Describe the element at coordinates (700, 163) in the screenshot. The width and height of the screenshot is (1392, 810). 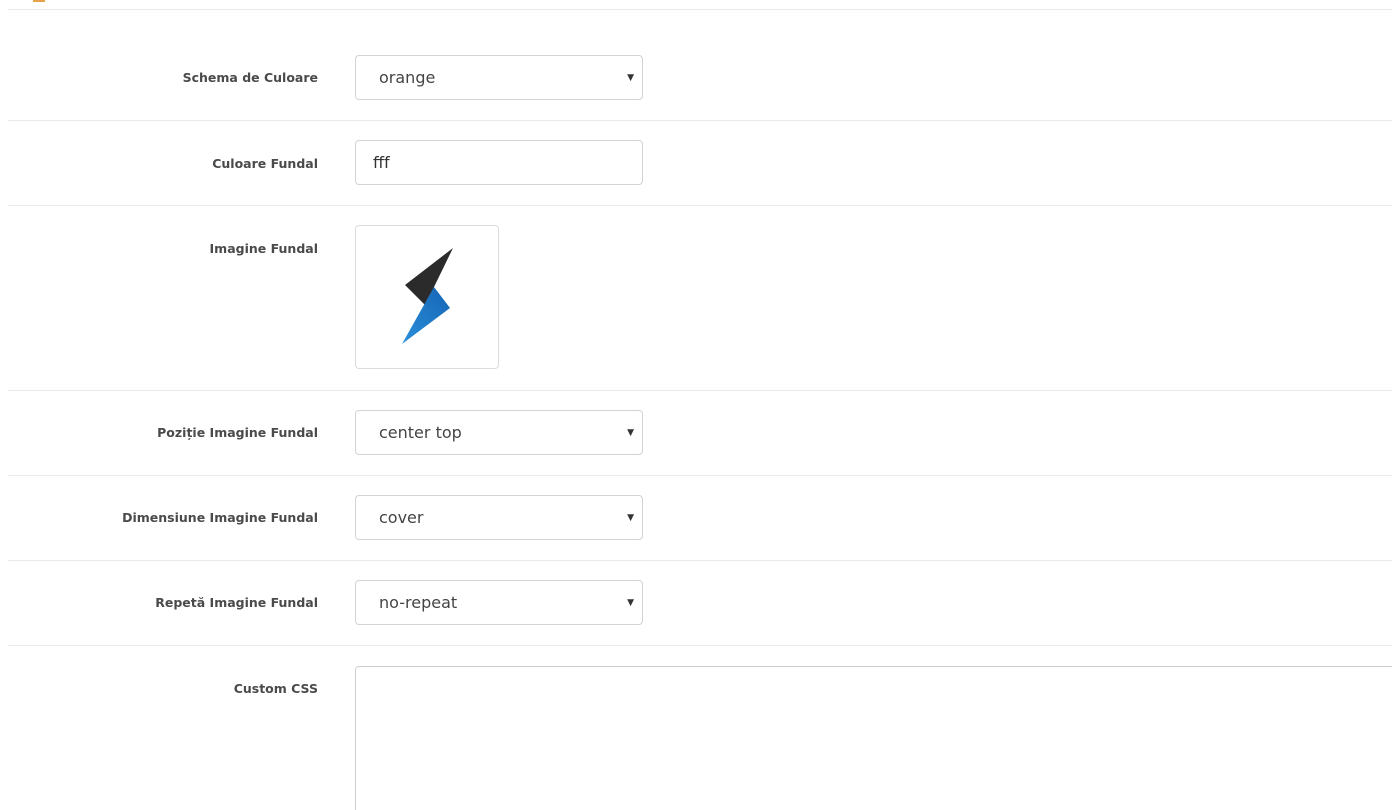
I see `form-row-background-color: Culoare Fundal fff` at that location.